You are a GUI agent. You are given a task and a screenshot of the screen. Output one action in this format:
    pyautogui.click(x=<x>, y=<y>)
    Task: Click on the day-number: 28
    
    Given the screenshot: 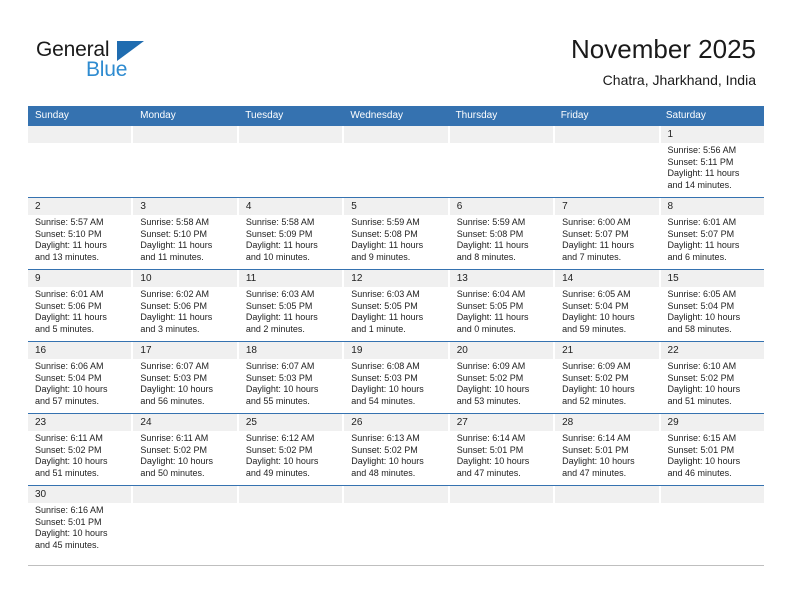 What is the action you would take?
    pyautogui.click(x=568, y=422)
    